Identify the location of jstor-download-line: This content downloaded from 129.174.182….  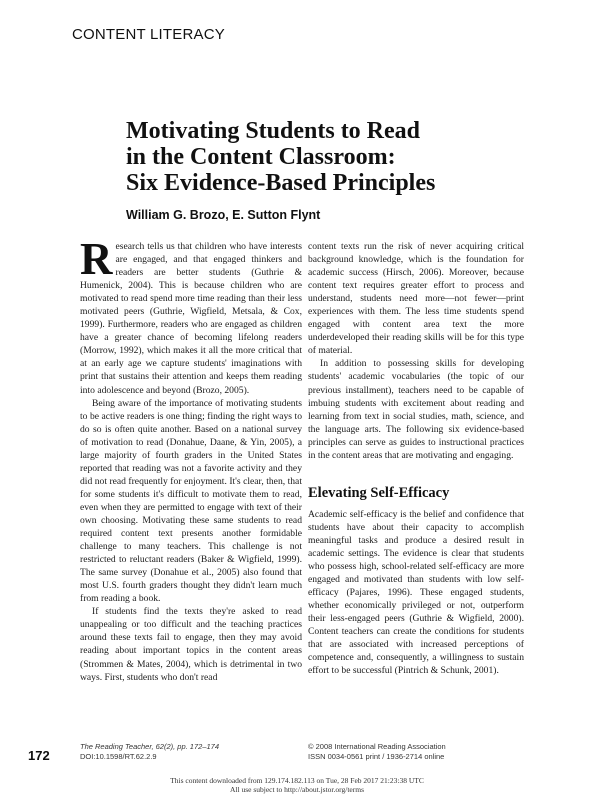
(297, 780).